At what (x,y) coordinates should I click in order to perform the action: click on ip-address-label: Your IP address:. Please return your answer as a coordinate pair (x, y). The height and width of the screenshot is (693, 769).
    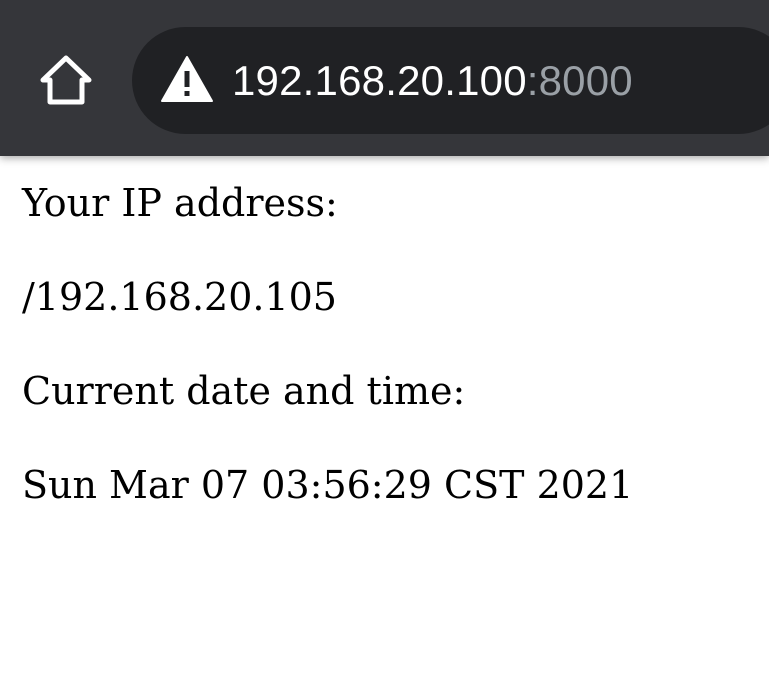
    Looking at the image, I should click on (180, 203).